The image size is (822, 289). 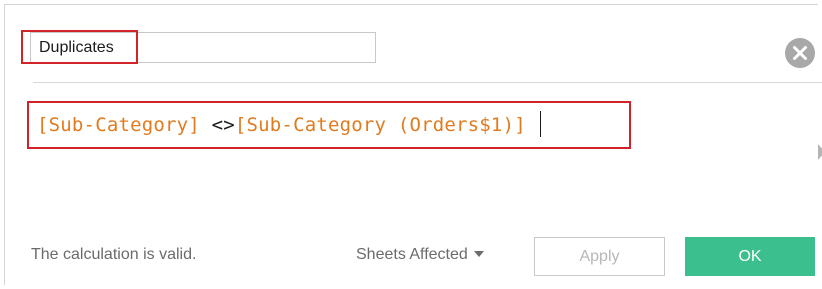 I want to click on close-button, so click(x=800, y=53).